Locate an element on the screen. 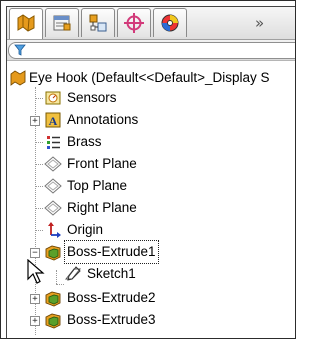 The height and width of the screenshot is (339, 320). tree-item-label: Boss-Extrude2 is located at coordinates (111, 297).